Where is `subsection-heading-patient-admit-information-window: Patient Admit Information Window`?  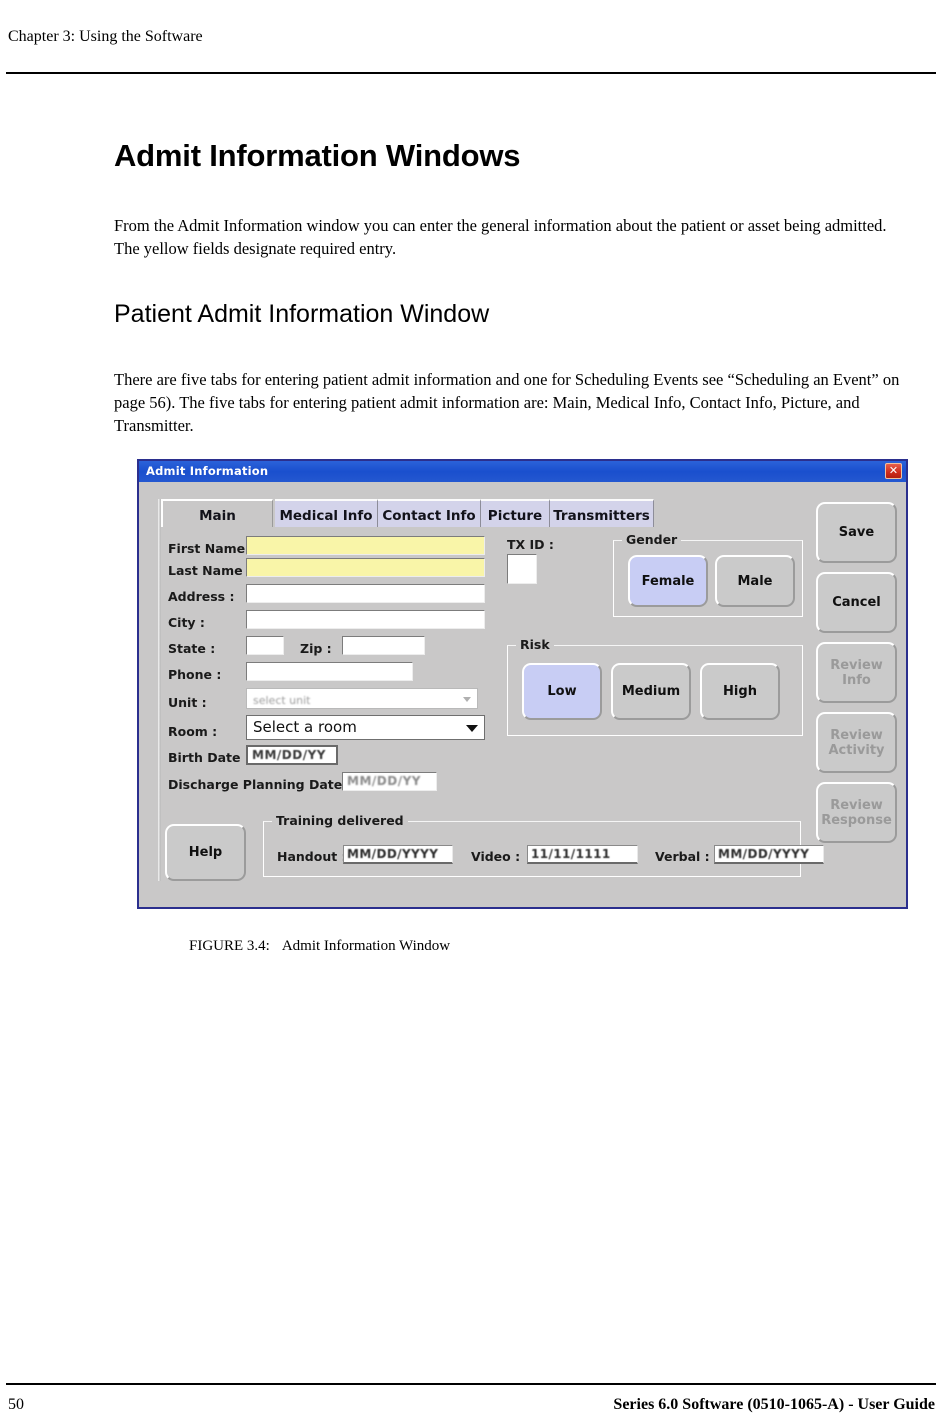 subsection-heading-patient-admit-information-window: Patient Admit Information Window is located at coordinates (302, 314).